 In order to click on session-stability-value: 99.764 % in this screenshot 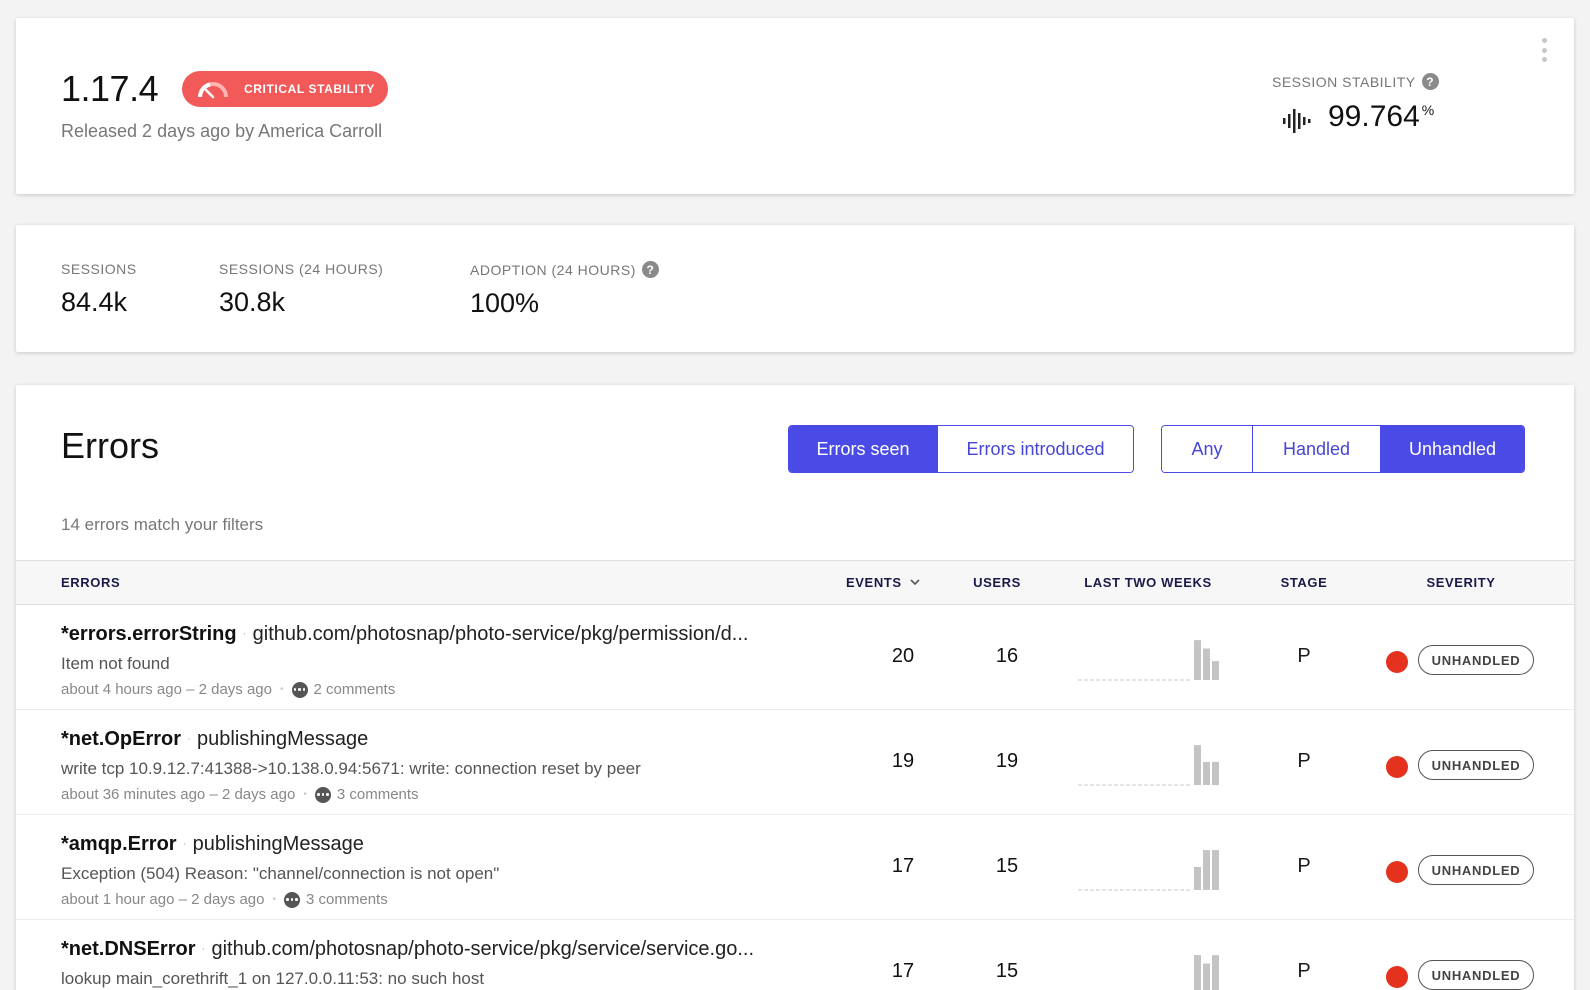, I will do `click(1358, 117)`.